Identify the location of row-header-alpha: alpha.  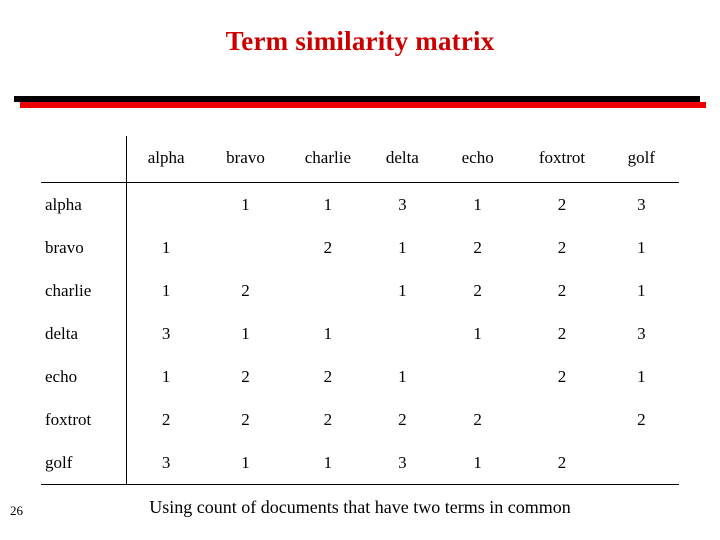
(84, 204).